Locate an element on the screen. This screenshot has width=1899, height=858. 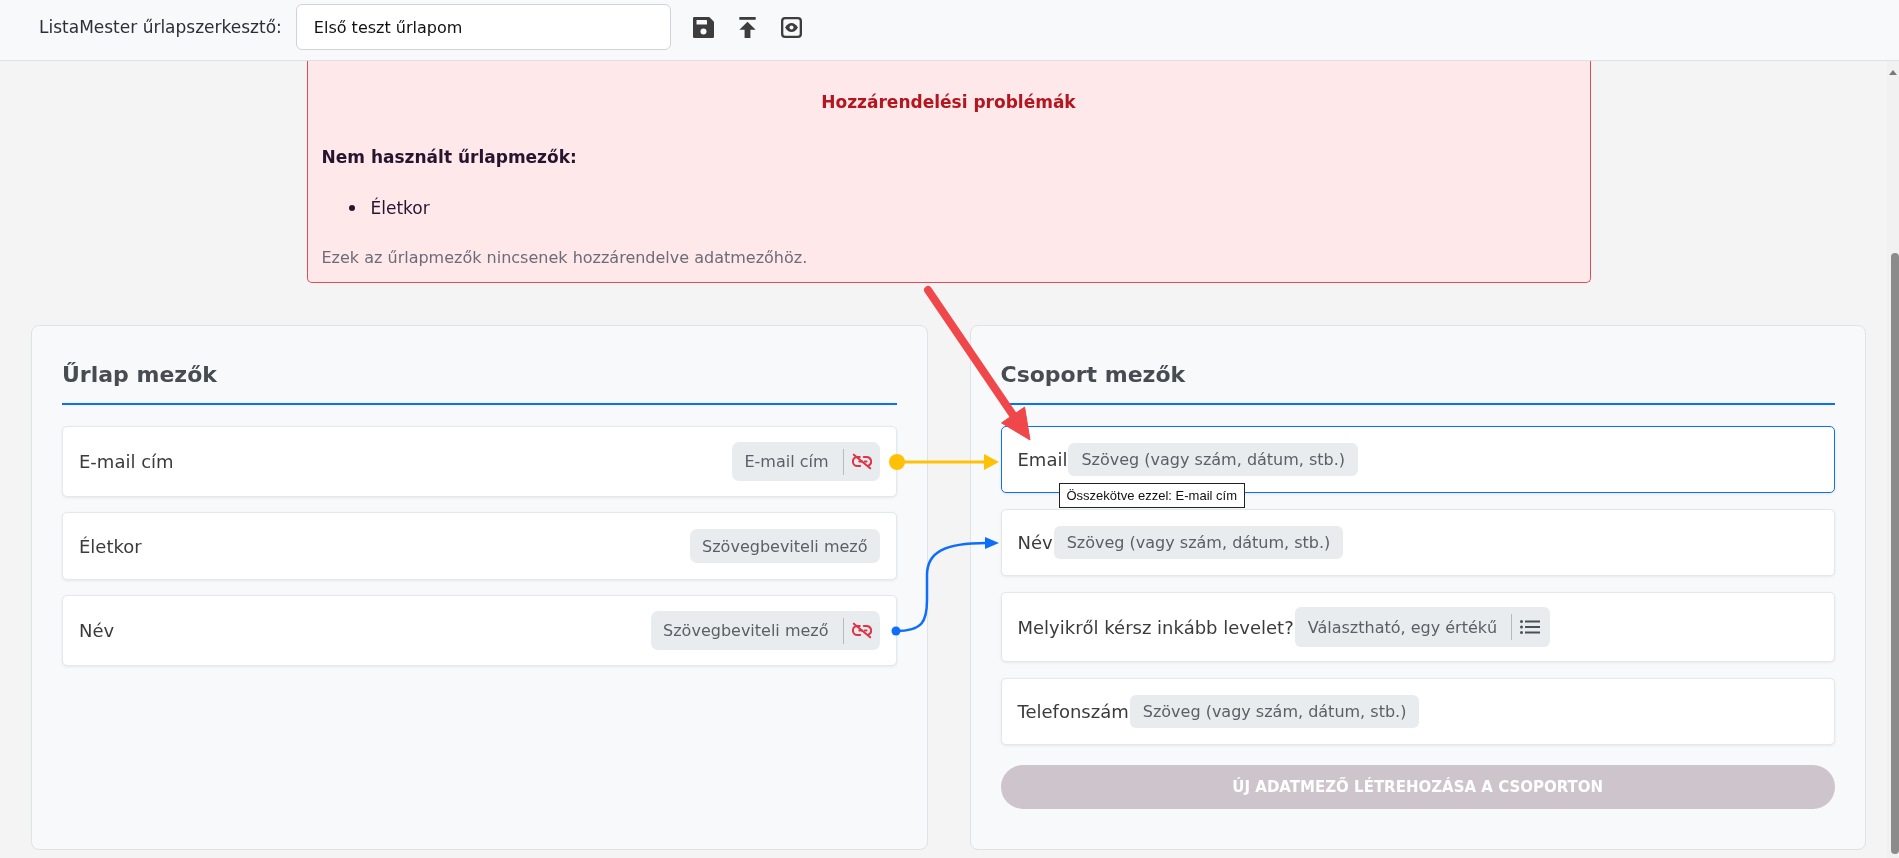
eye-icon is located at coordinates (791, 27).